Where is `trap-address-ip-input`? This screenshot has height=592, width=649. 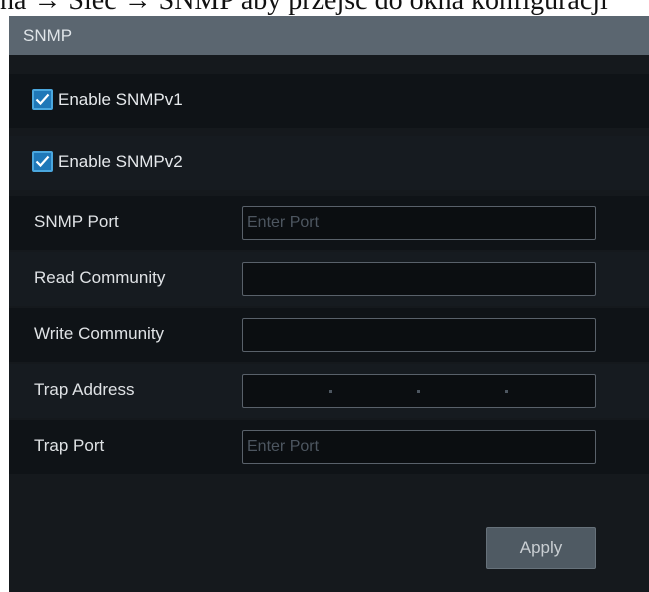
trap-address-ip-input is located at coordinates (419, 391).